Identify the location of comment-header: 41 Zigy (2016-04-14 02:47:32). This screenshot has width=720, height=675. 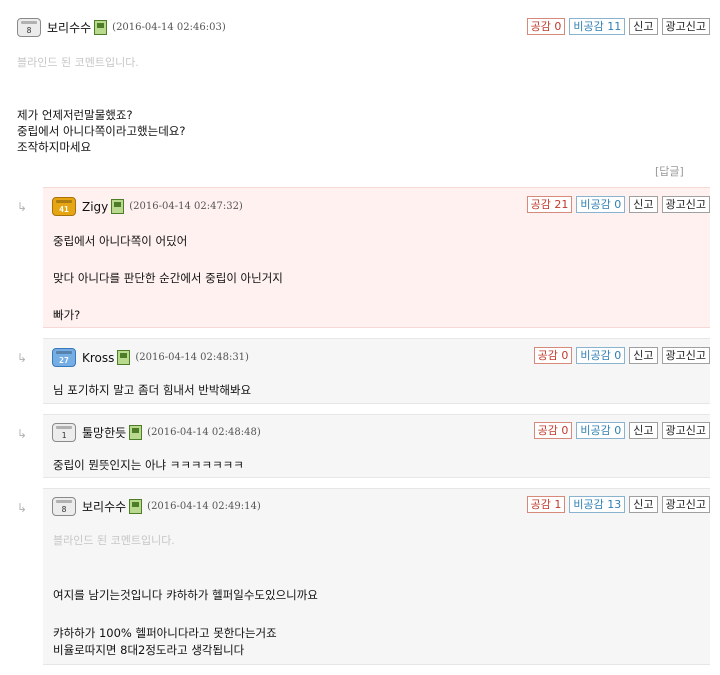
(147, 206).